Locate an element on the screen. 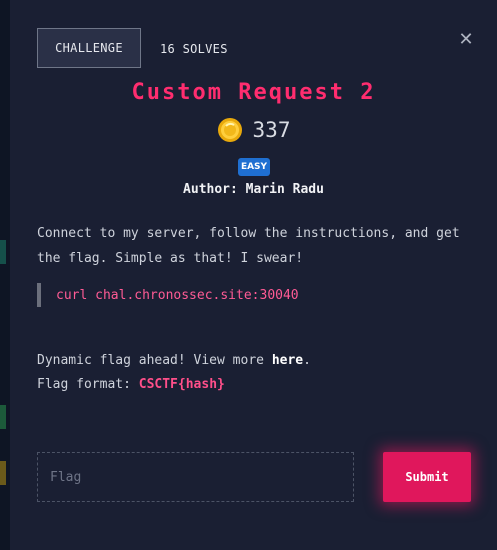 This screenshot has height=550, width=497. page-edge-strip is located at coordinates (3, 120).